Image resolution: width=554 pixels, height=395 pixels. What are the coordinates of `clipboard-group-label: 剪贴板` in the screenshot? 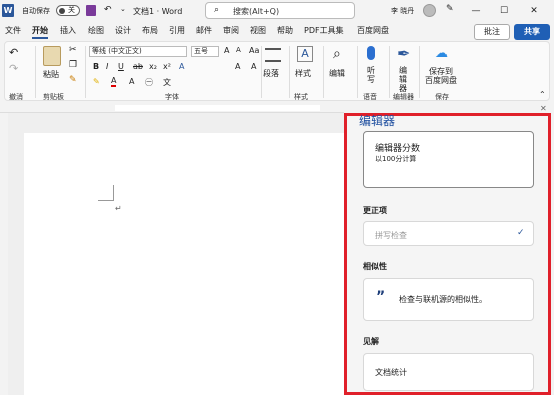 It's located at (53, 97).